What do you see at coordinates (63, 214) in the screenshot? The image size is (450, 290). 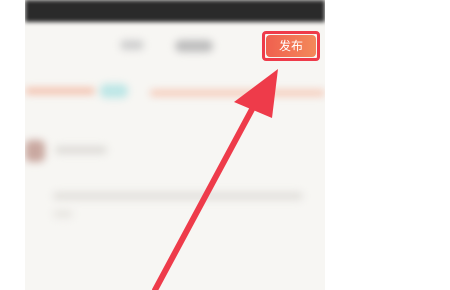 I see `text-line-short` at bounding box center [63, 214].